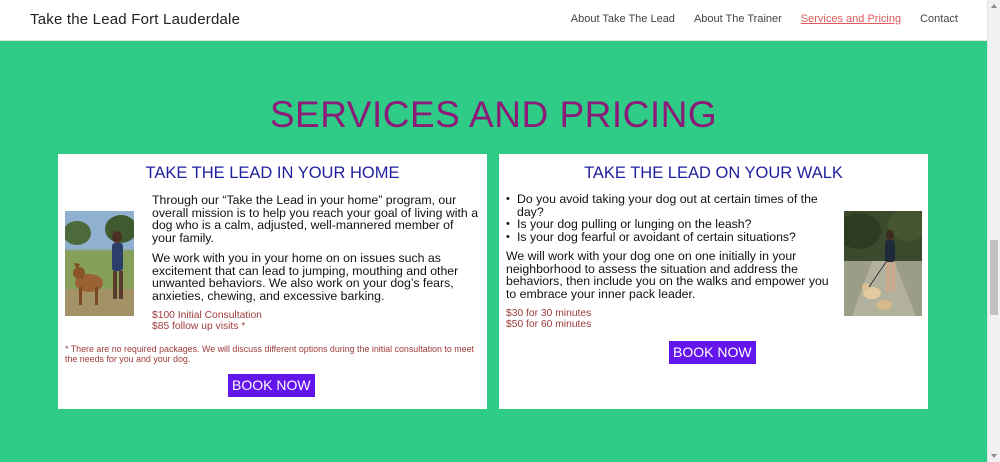  I want to click on scroll-up-arrow-icon, so click(994, 6).